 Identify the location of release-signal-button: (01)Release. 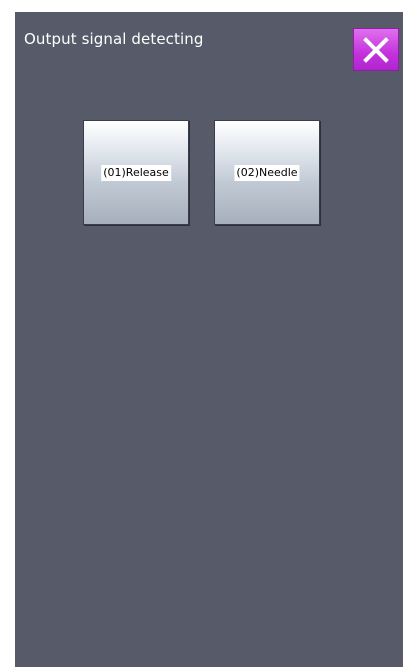
(136, 172).